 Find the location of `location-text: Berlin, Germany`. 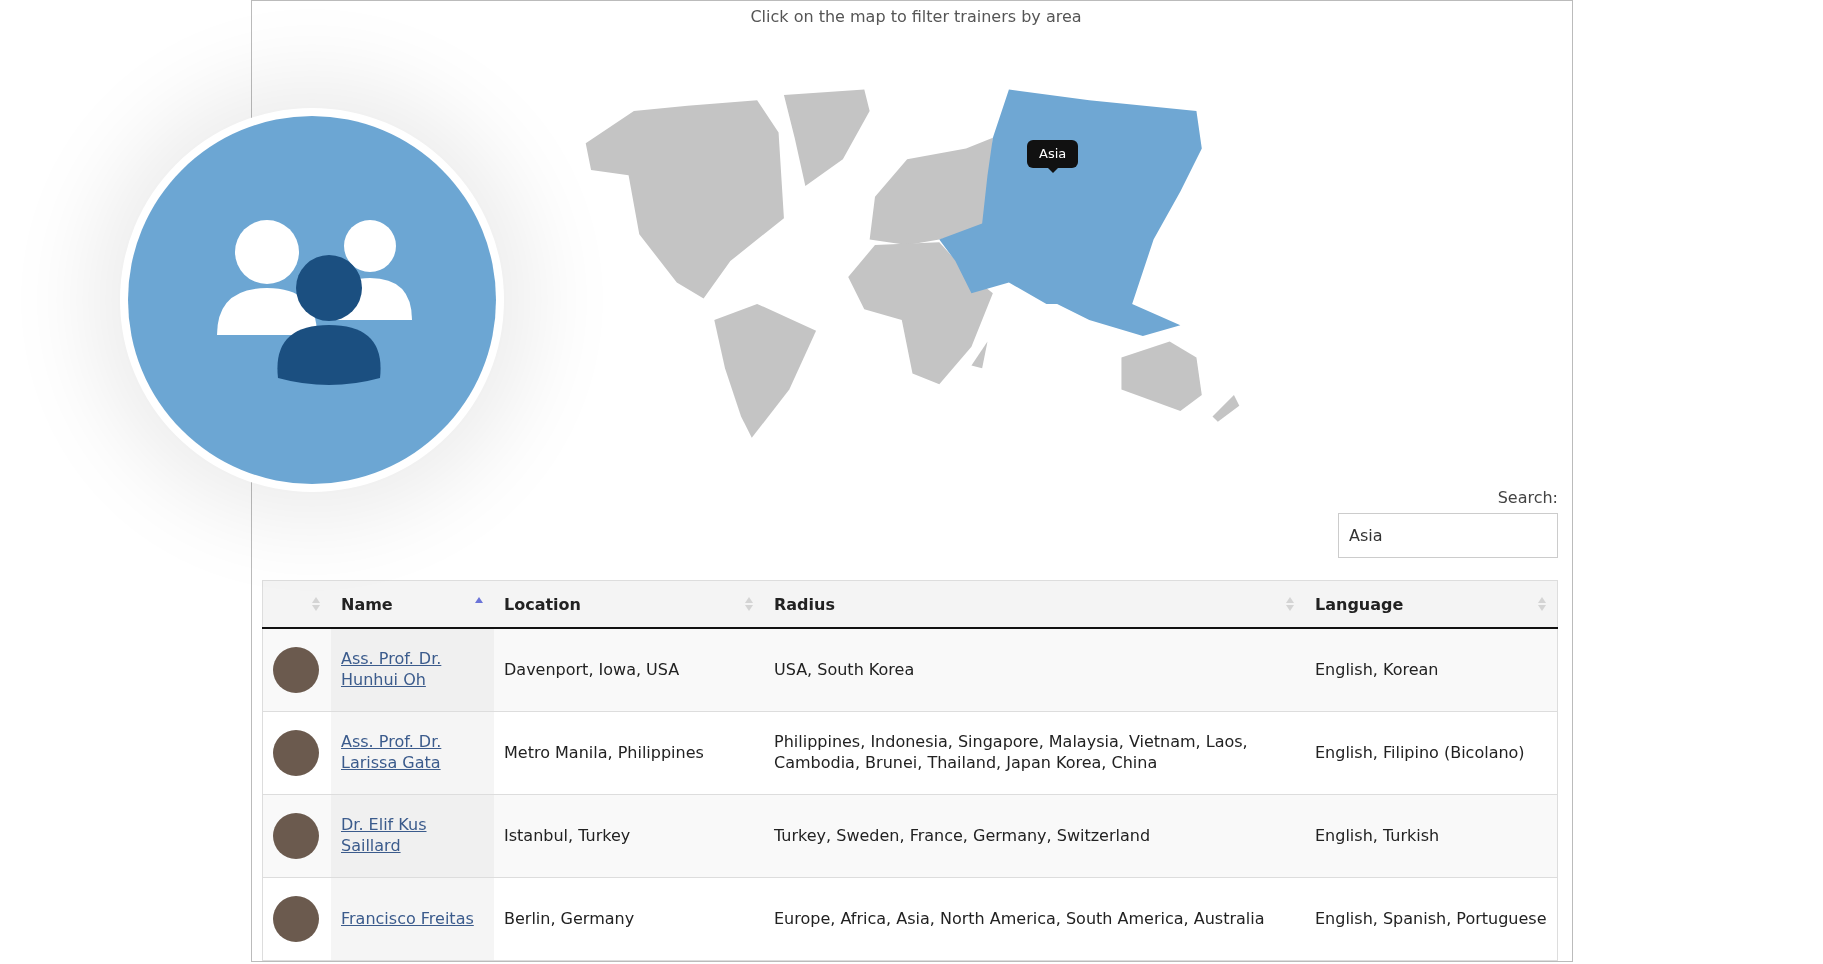

location-text: Berlin, Germany is located at coordinates (569, 918).